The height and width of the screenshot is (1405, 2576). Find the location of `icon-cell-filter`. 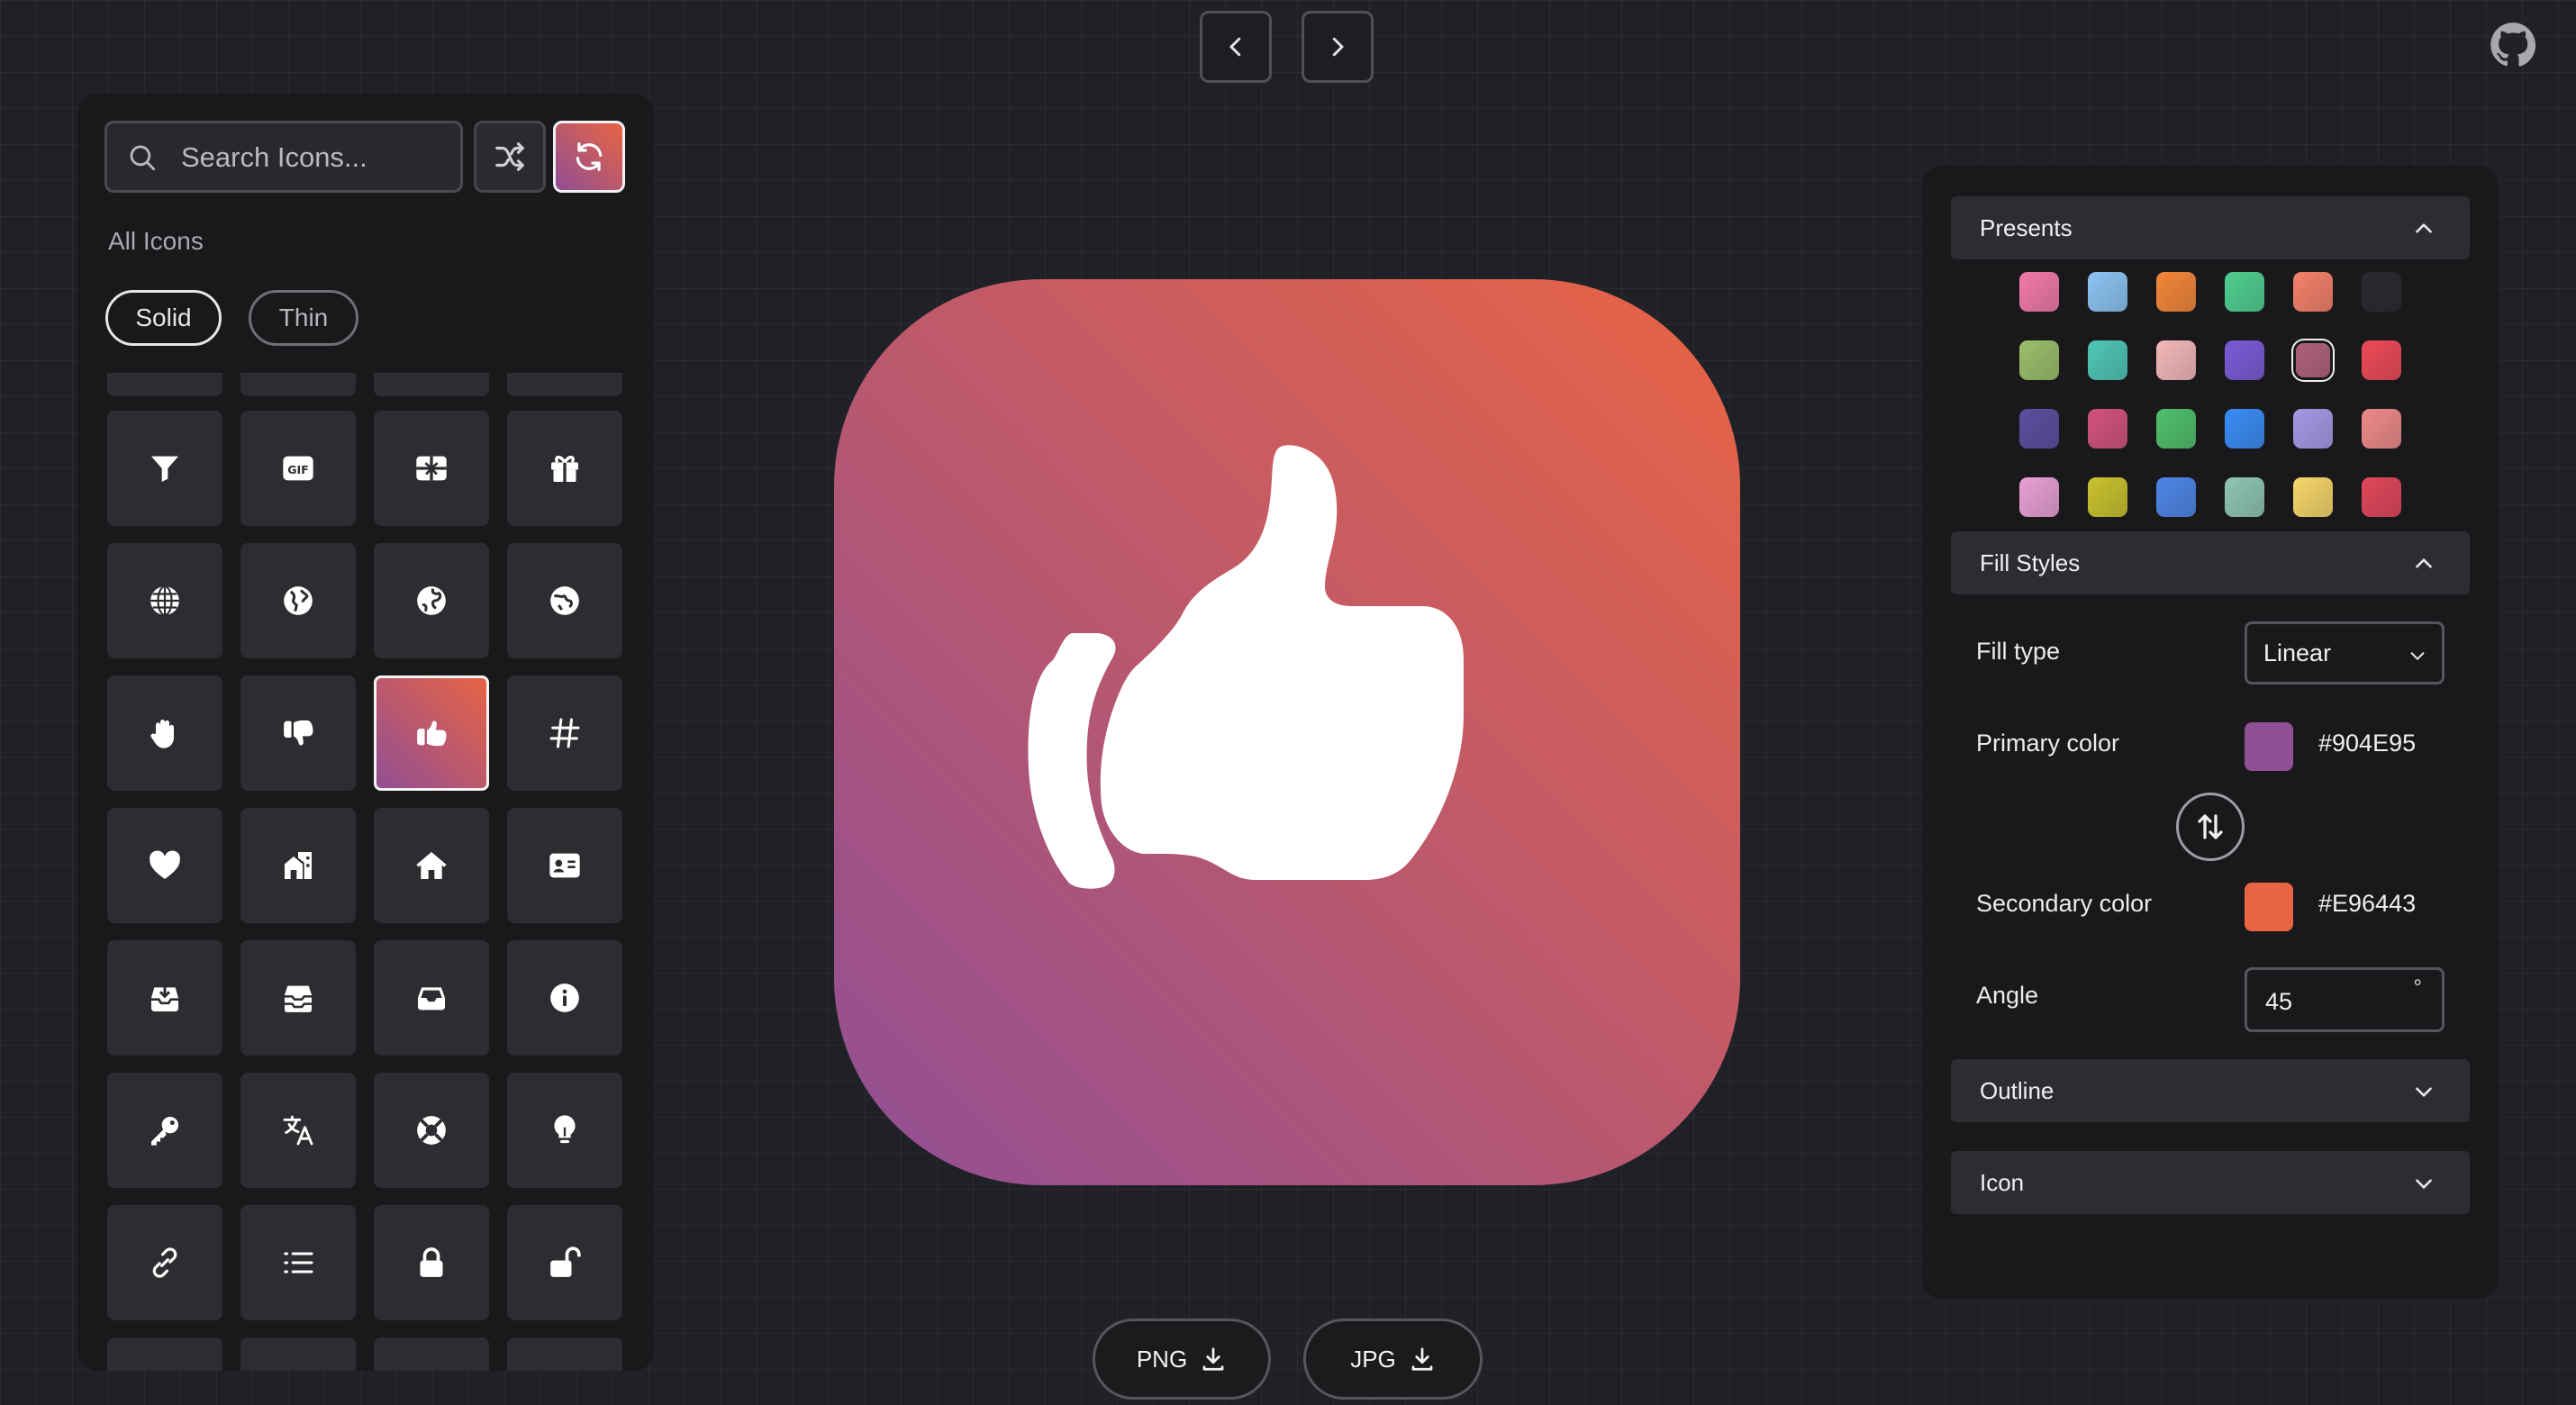

icon-cell-filter is located at coordinates (164, 469).